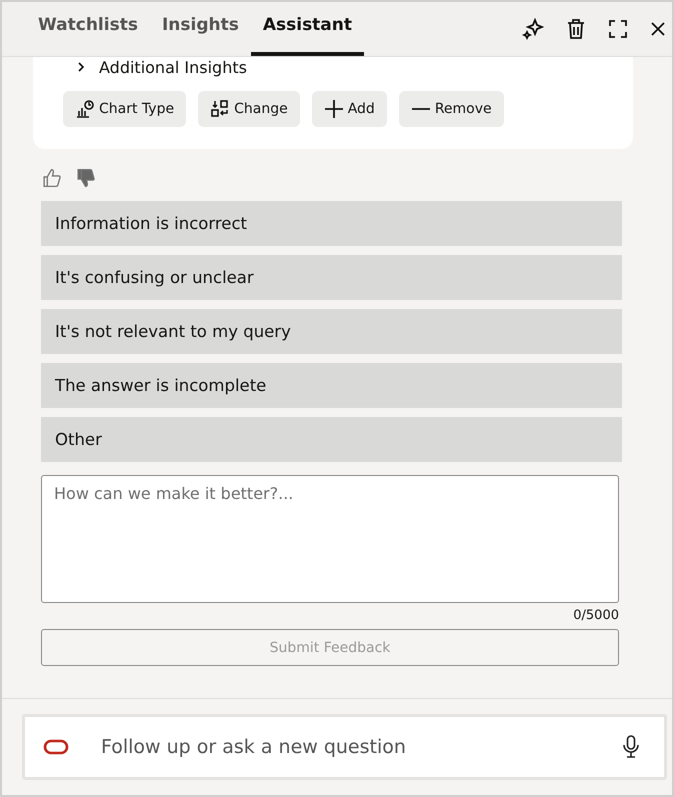 Image resolution: width=674 pixels, height=797 pixels. Describe the element at coordinates (331, 223) in the screenshot. I see `reason-option: Information is incorrect` at that location.